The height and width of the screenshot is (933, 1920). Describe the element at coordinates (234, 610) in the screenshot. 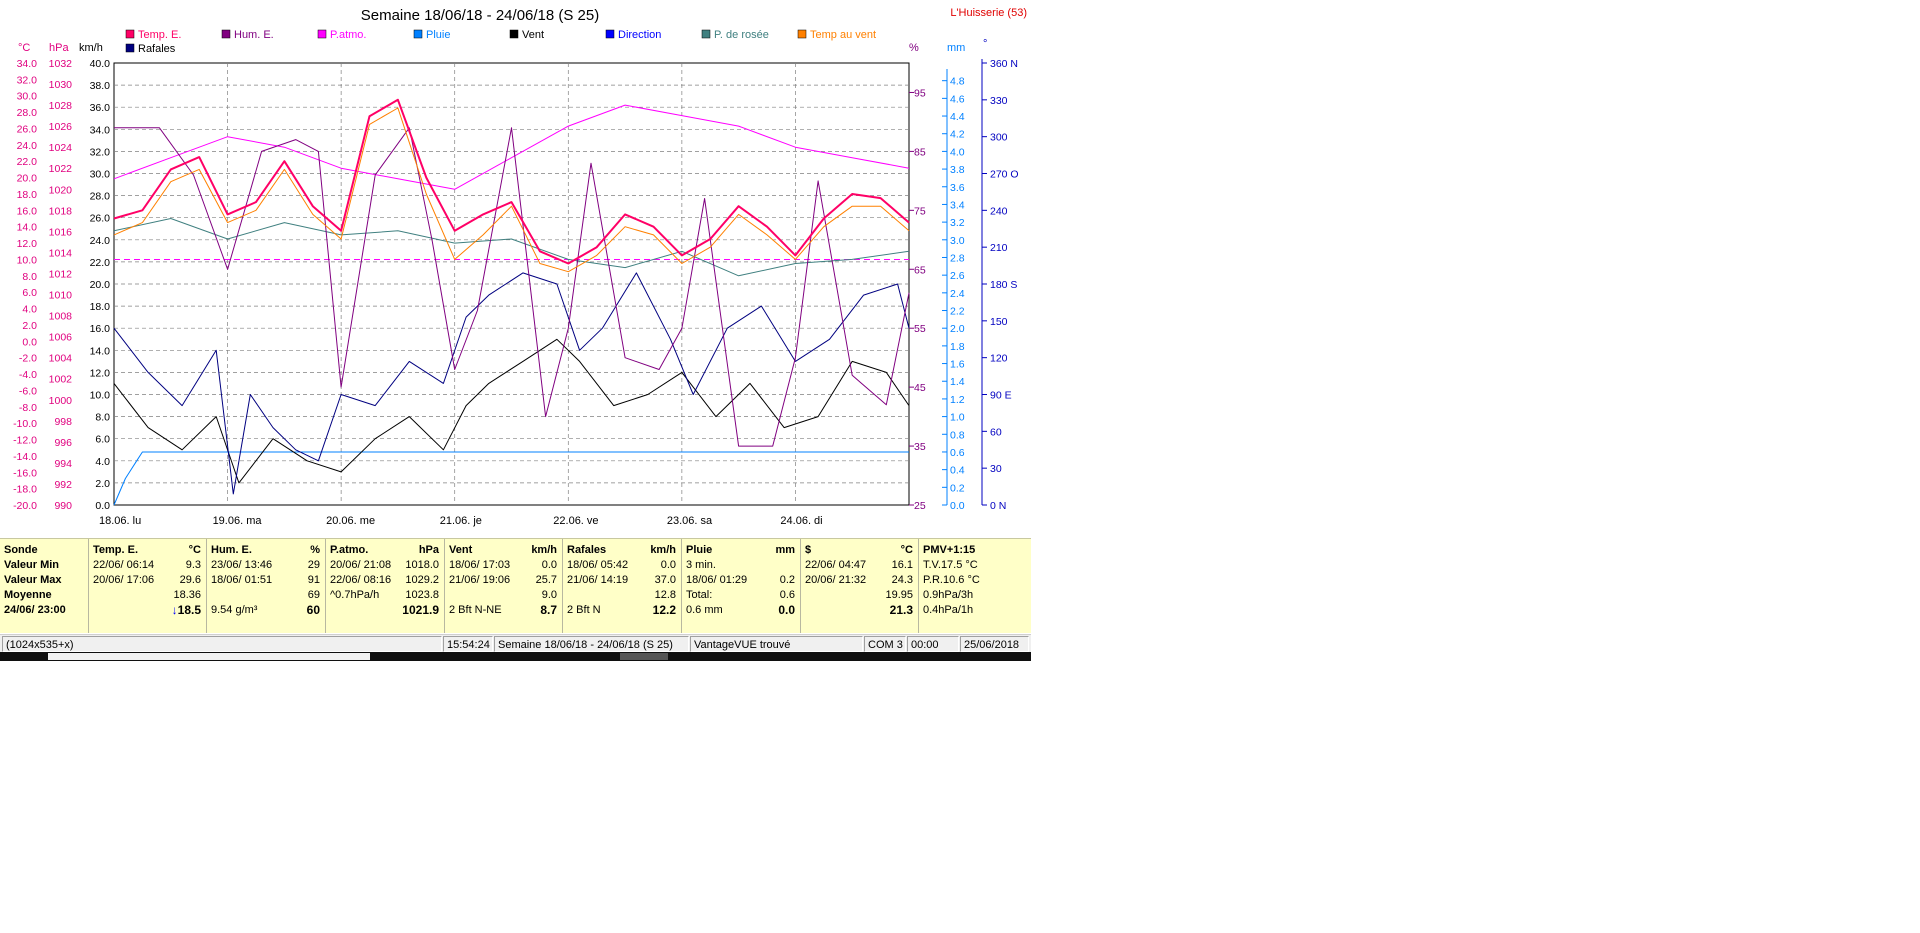

I see `hum-absolute: 9.54 g/m³` at that location.